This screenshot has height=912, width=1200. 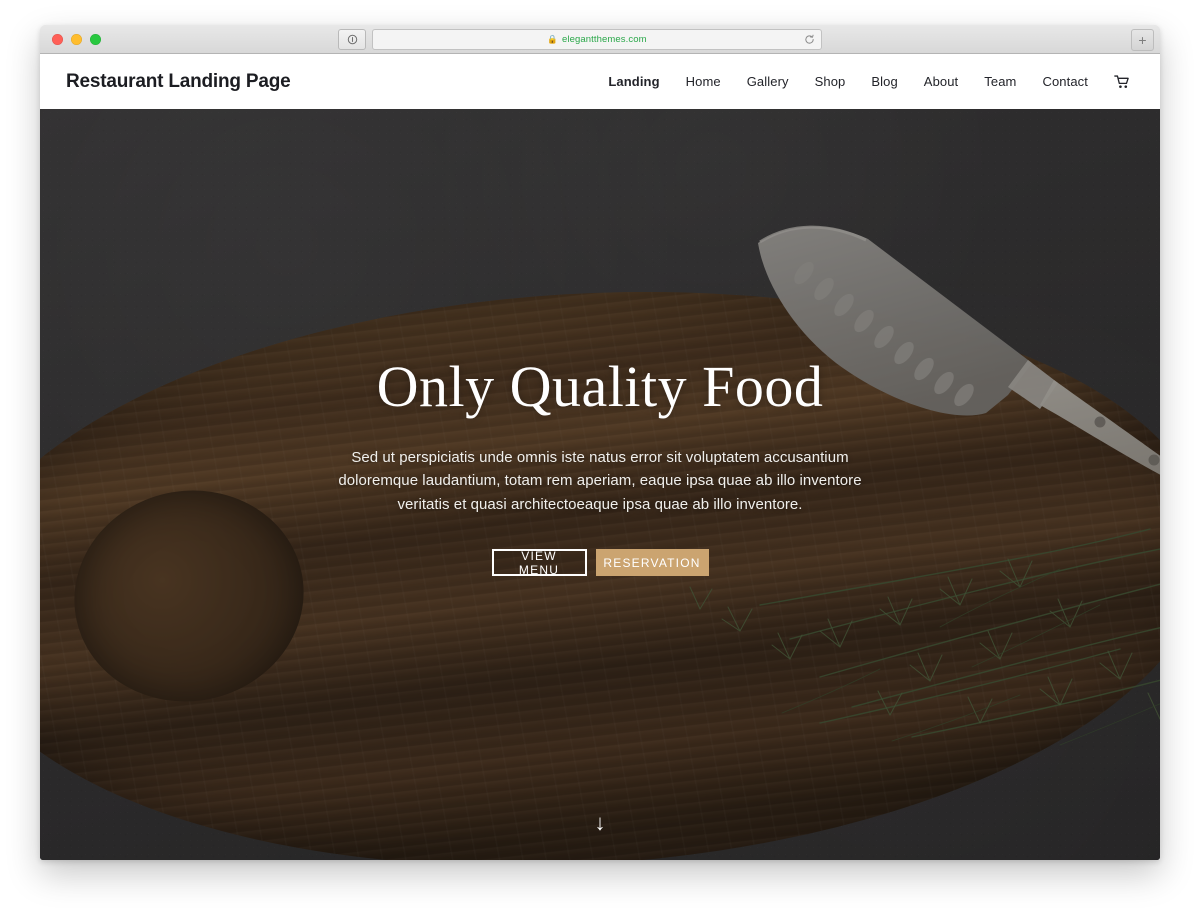 I want to click on browser-toolbar: 🔒 elegantthemes.com +, so click(x=600, y=39).